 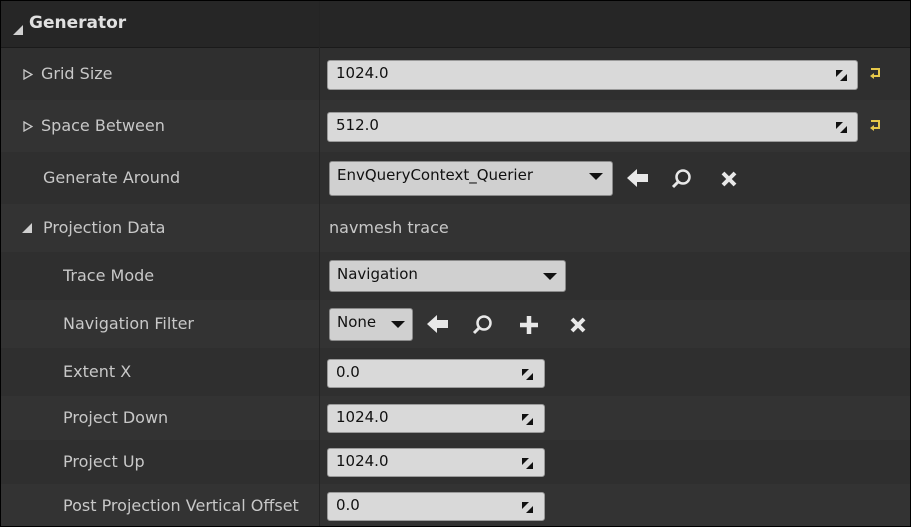 I want to click on navigation-filter-dropdown: None, so click(x=371, y=324).